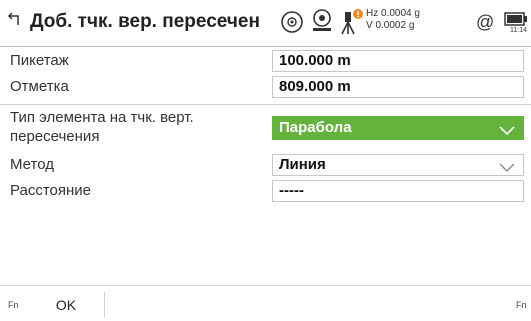 This screenshot has height=321, width=531. Describe the element at coordinates (265, 191) in the screenshot. I see `distance-row: Расстояние -----` at that location.